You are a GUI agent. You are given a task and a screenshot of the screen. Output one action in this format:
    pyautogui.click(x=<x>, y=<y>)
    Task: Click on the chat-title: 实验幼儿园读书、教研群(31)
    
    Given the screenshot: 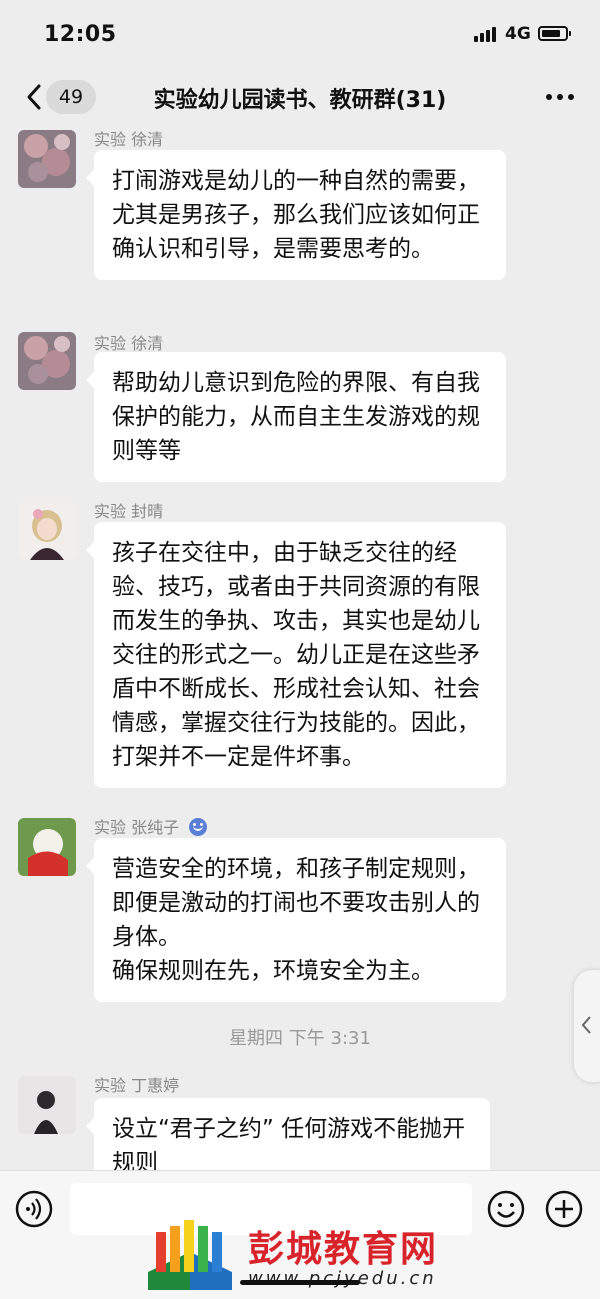 What is the action you would take?
    pyautogui.click(x=300, y=100)
    